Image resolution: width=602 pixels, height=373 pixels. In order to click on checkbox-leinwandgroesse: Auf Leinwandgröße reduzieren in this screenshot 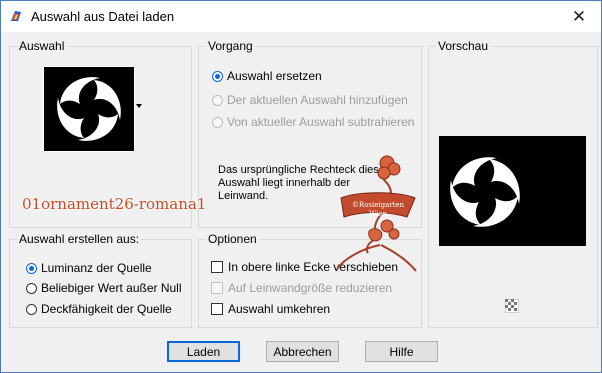, I will do `click(301, 288)`.